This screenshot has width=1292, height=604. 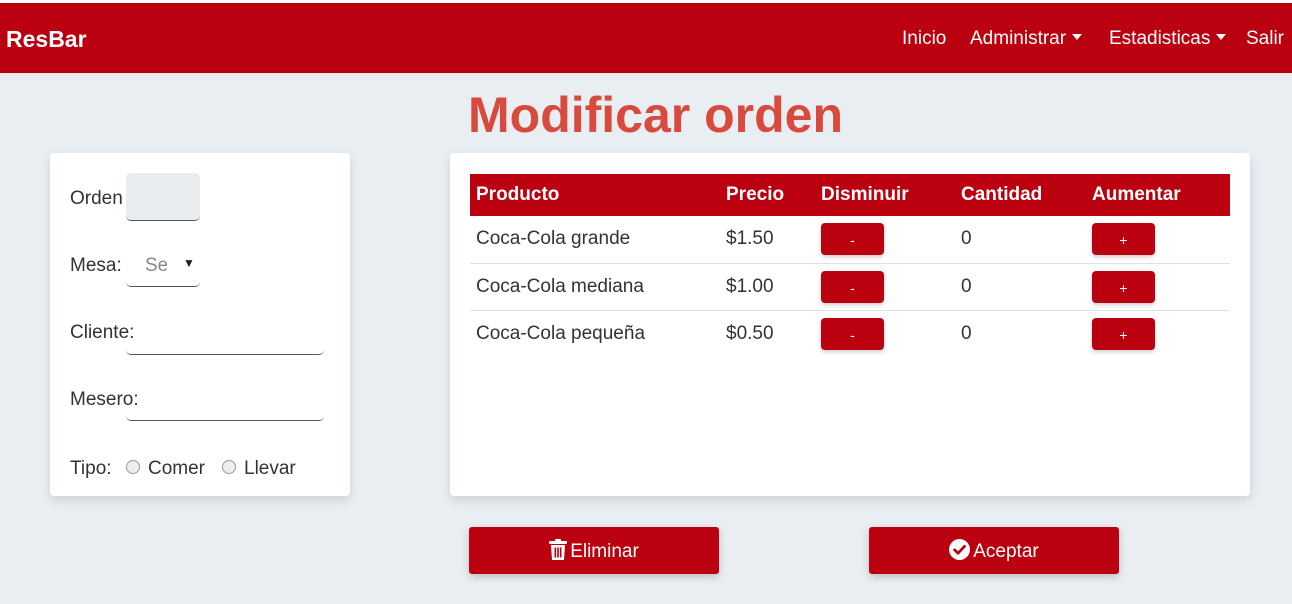 I want to click on check-circle-icon, so click(x=960, y=549).